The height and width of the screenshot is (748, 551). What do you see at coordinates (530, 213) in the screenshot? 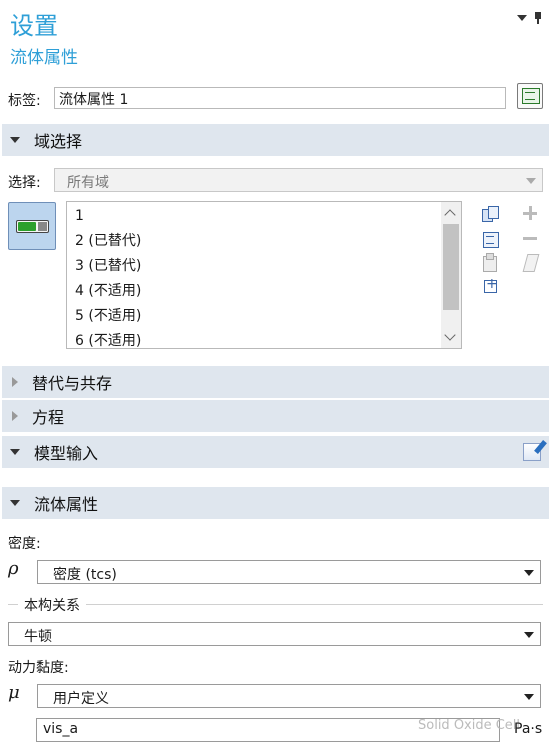
I see `add-icon` at bounding box center [530, 213].